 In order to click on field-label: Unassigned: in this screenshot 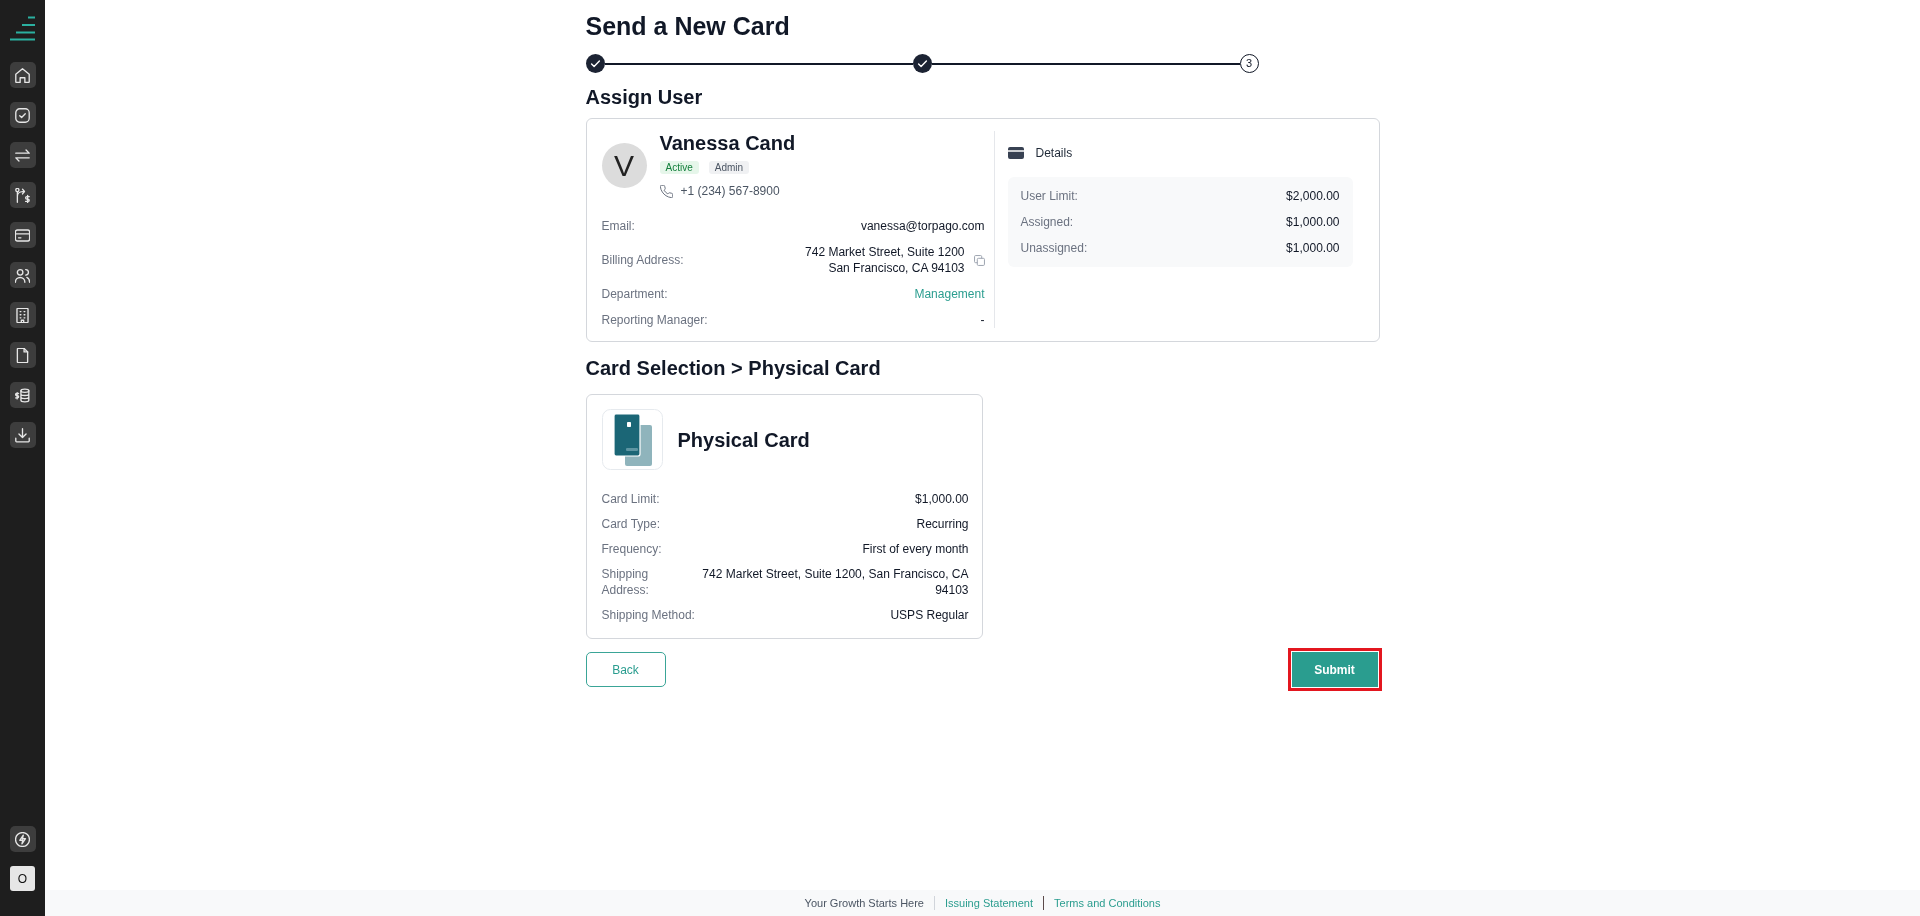, I will do `click(1054, 248)`.